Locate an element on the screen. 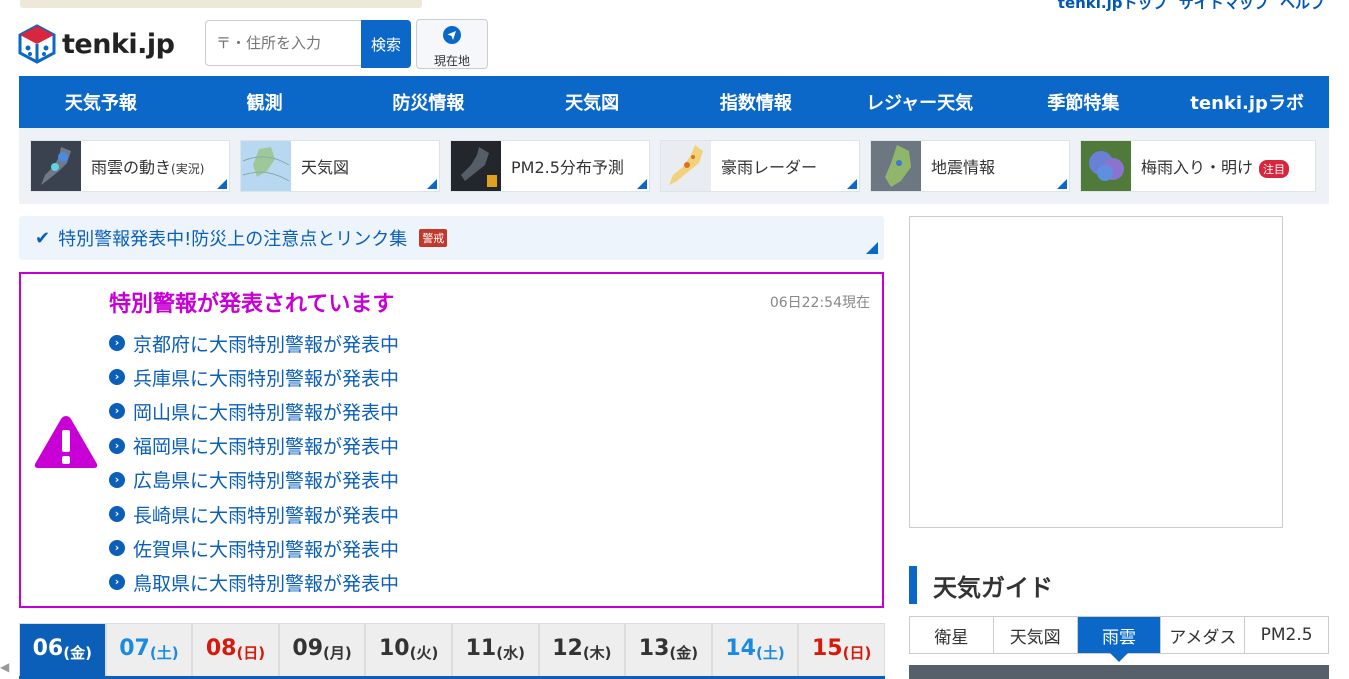  site-logo: tenki.jp is located at coordinates (96, 44).